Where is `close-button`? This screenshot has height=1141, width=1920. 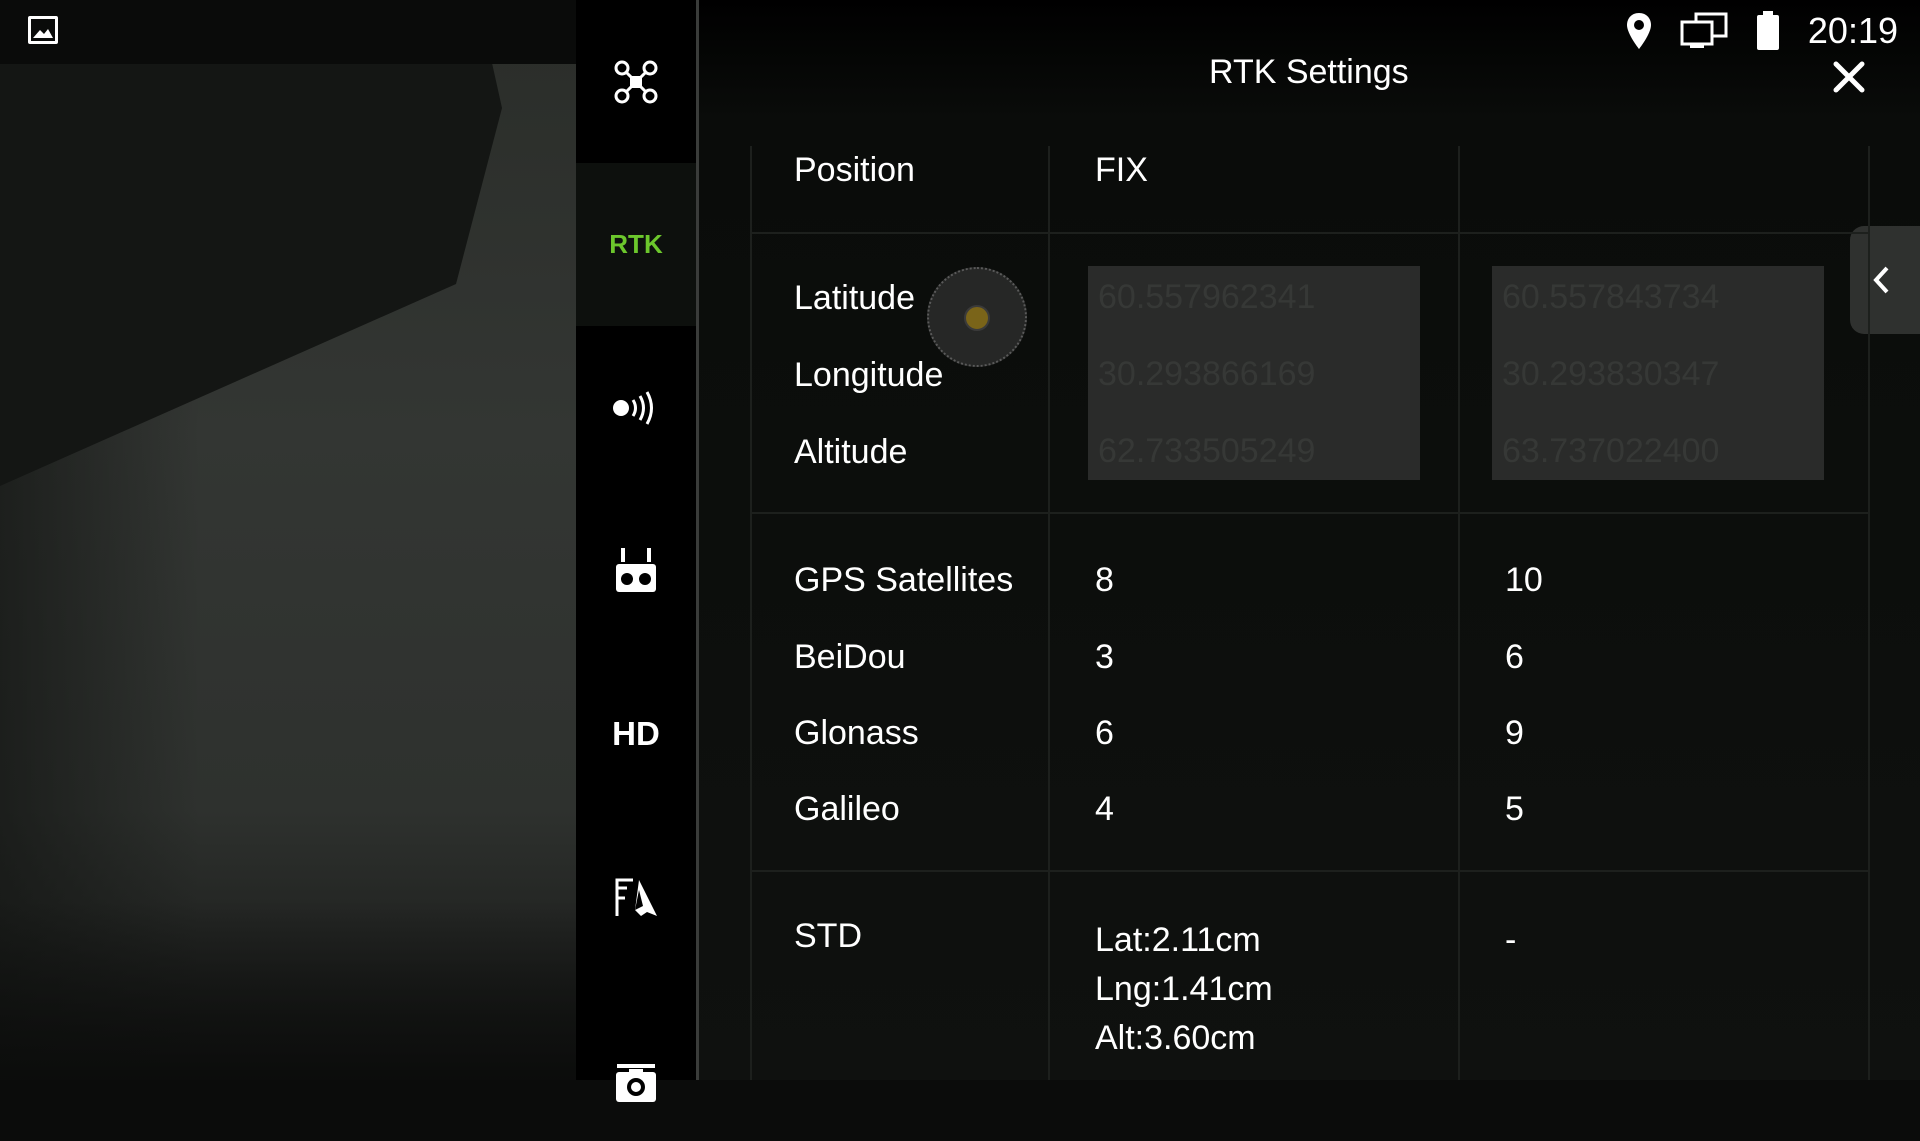 close-button is located at coordinates (1849, 77).